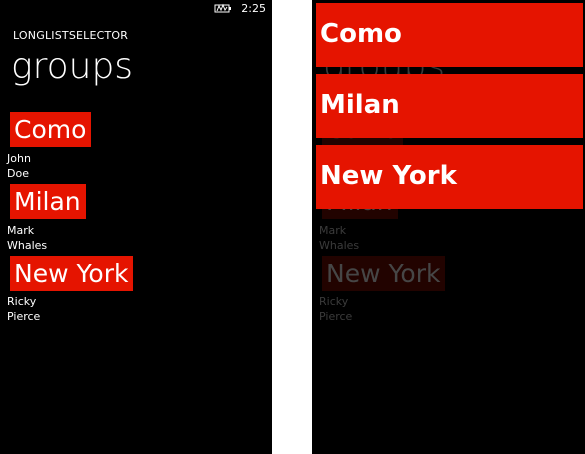 The width and height of the screenshot is (585, 454). What do you see at coordinates (449, 35) in the screenshot?
I see `jump-list-item-como: Como` at bounding box center [449, 35].